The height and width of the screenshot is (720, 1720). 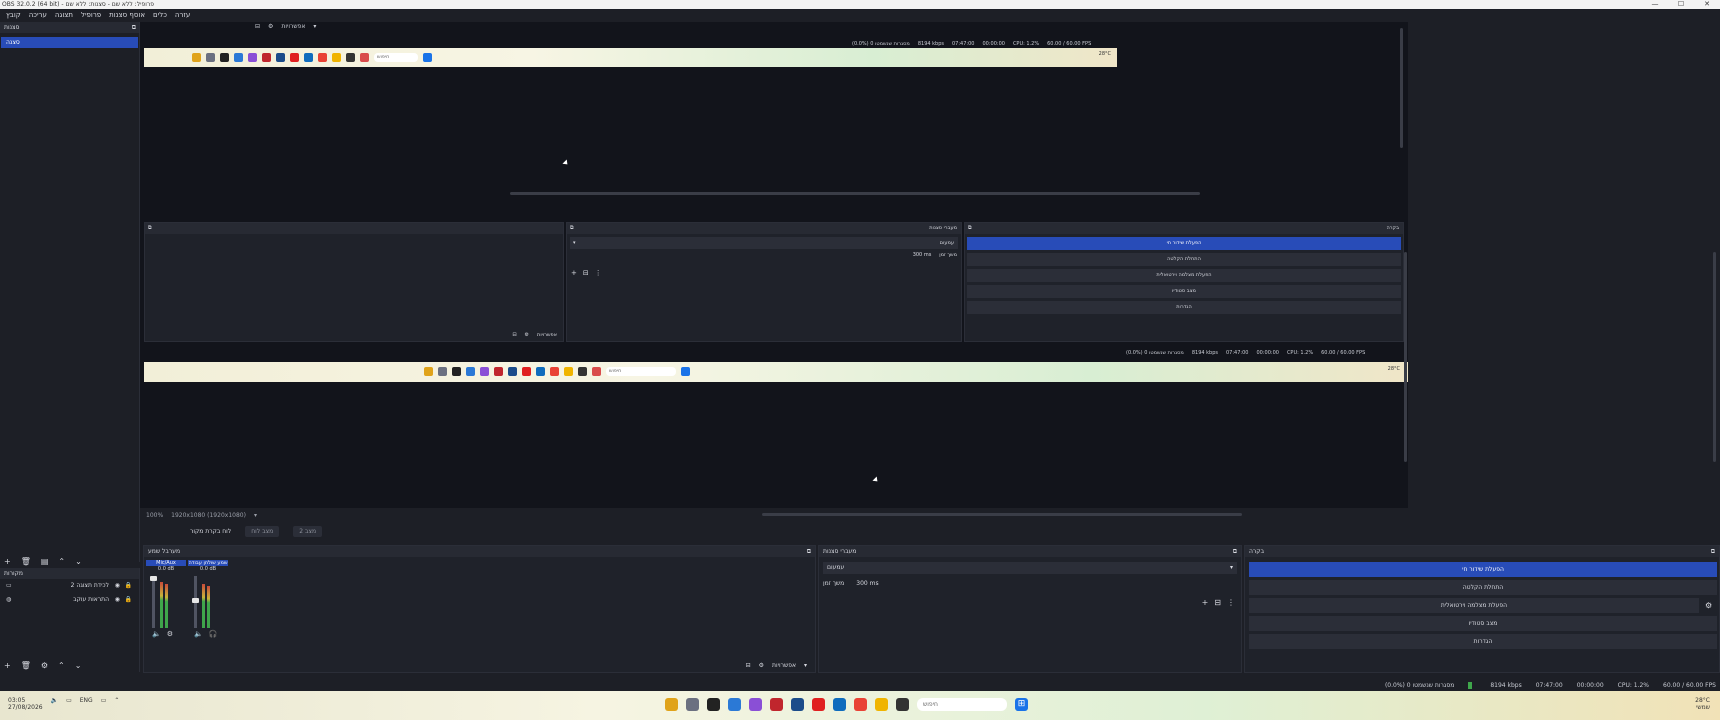 What do you see at coordinates (1483, 623) in the screenshot?
I see `studio-mode-button: מצב סטודיו` at bounding box center [1483, 623].